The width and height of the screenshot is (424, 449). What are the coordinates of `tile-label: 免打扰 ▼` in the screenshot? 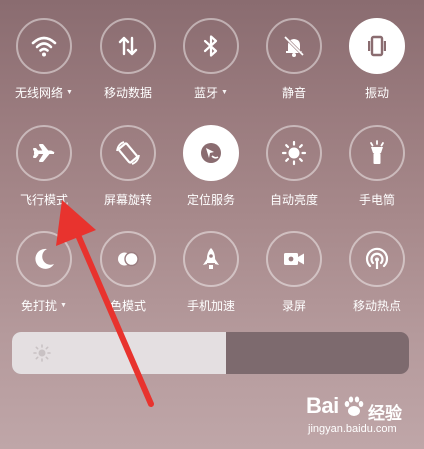 It's located at (44, 306).